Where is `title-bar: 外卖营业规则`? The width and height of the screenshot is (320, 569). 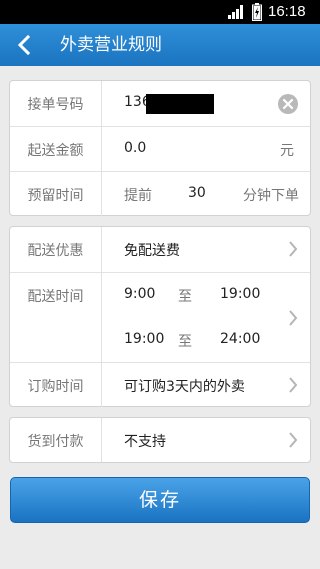 title-bar: 外卖营业规则 is located at coordinates (160, 45).